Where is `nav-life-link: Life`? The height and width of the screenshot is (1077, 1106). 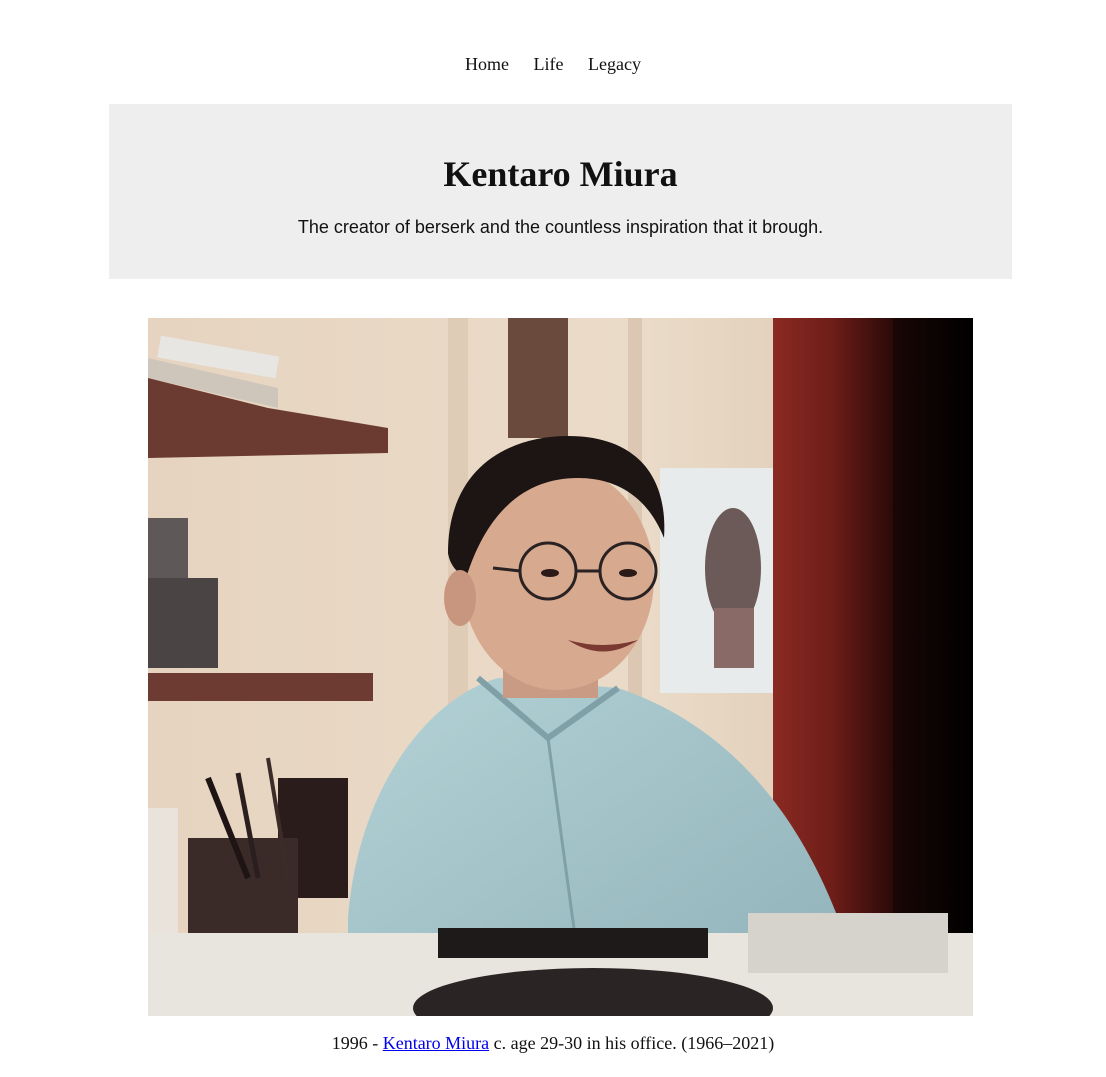 nav-life-link: Life is located at coordinates (549, 64).